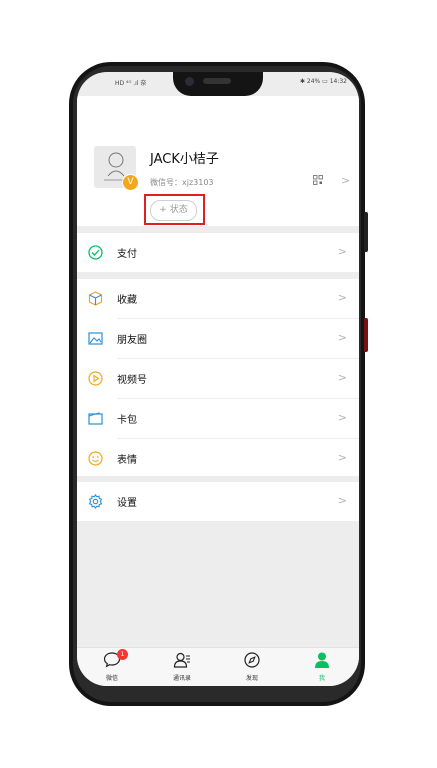  What do you see at coordinates (95, 458) in the screenshot?
I see `smiley-face-icon` at bounding box center [95, 458].